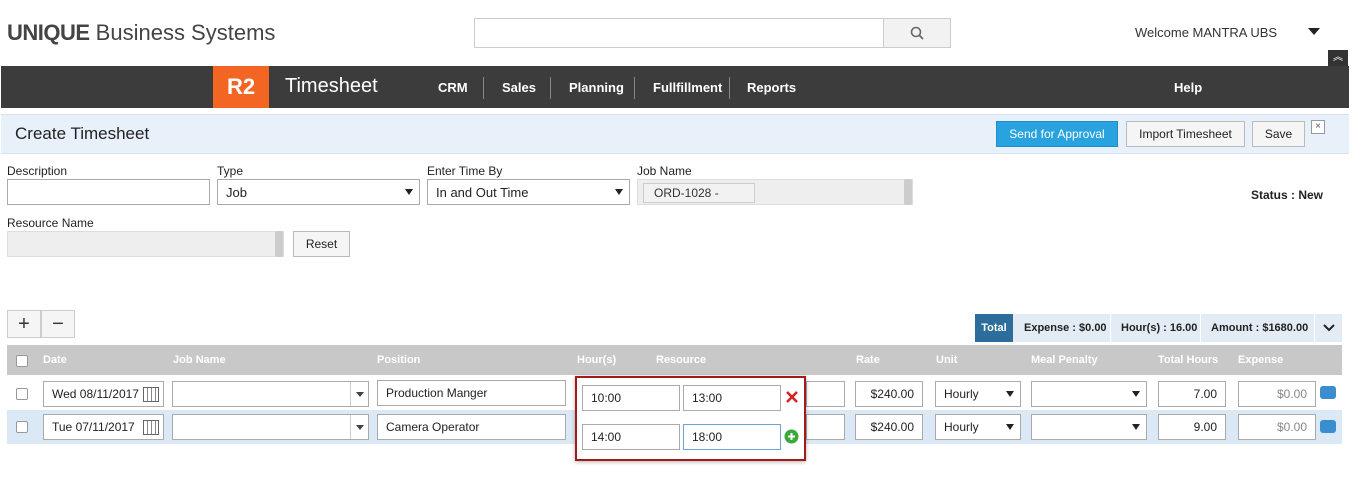  Describe the element at coordinates (1159, 328) in the screenshot. I see `total-hours: Hour(s) : 16.00` at that location.